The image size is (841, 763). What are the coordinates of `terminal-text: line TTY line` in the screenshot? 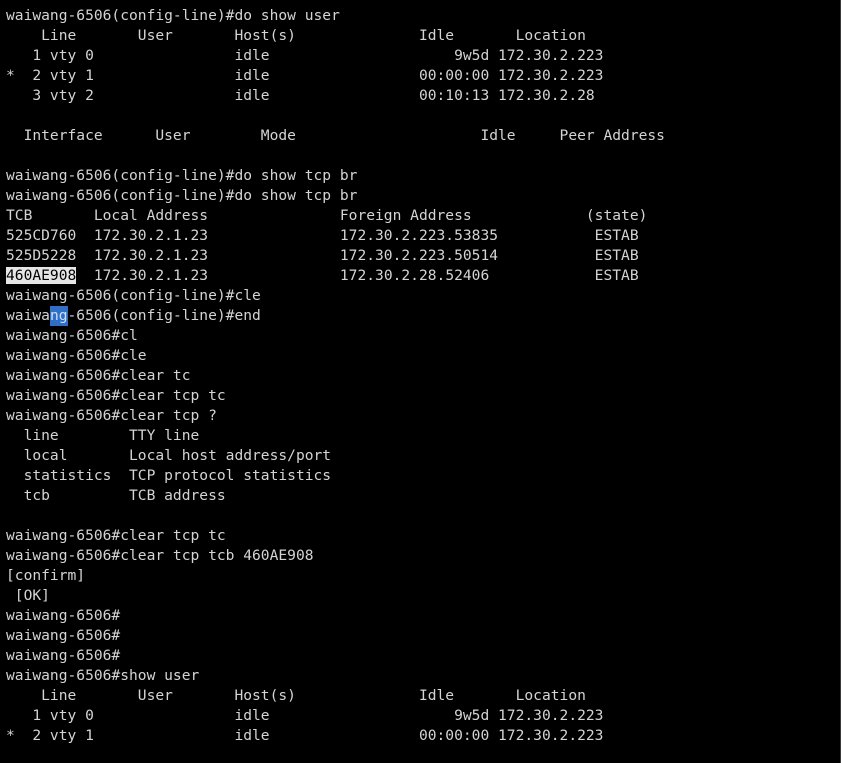 It's located at (103, 435).